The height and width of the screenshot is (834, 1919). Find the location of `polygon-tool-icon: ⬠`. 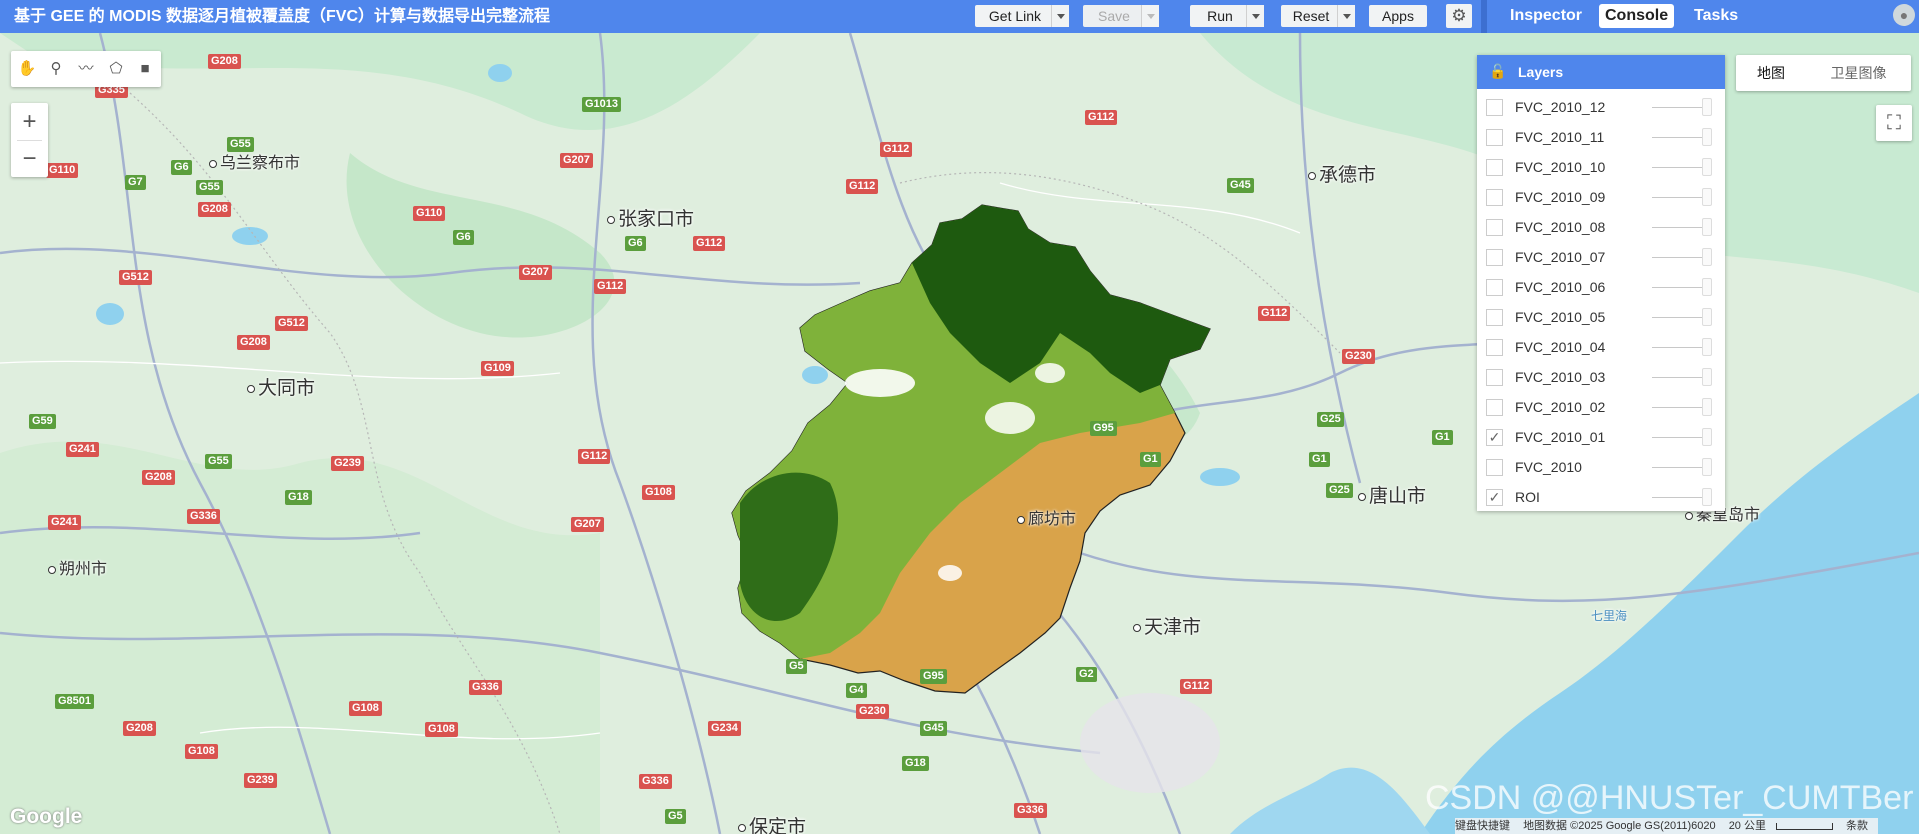

polygon-tool-icon: ⬠ is located at coordinates (116, 69).